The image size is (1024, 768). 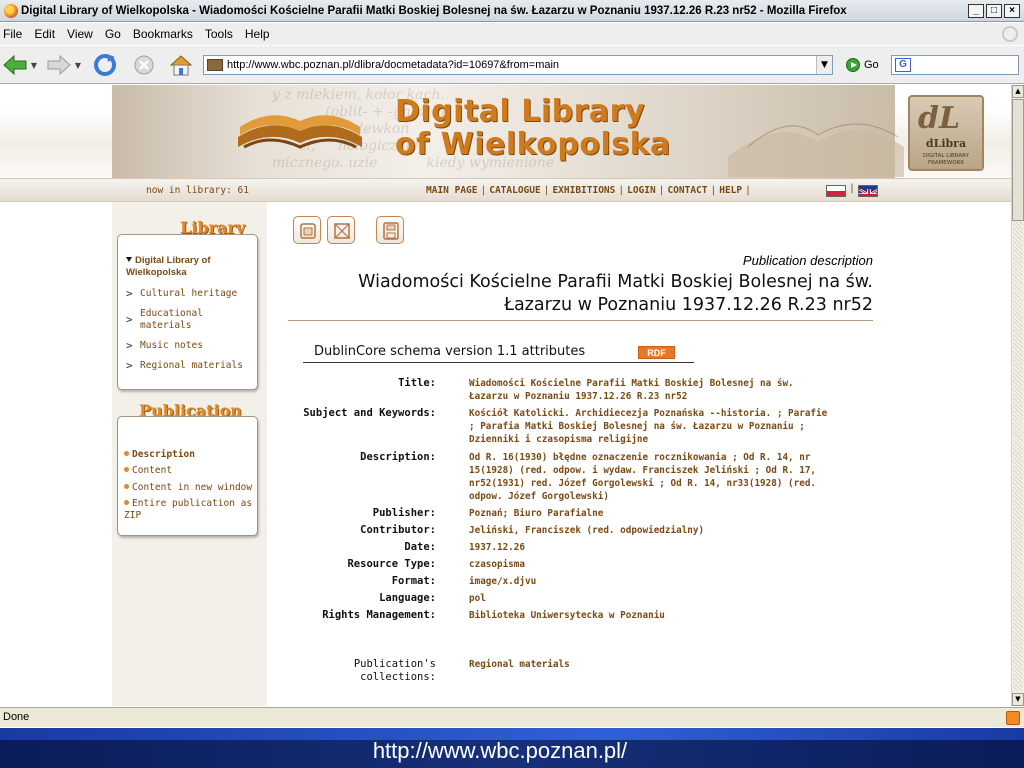 I want to click on menu-edit: Edit, so click(x=45, y=34).